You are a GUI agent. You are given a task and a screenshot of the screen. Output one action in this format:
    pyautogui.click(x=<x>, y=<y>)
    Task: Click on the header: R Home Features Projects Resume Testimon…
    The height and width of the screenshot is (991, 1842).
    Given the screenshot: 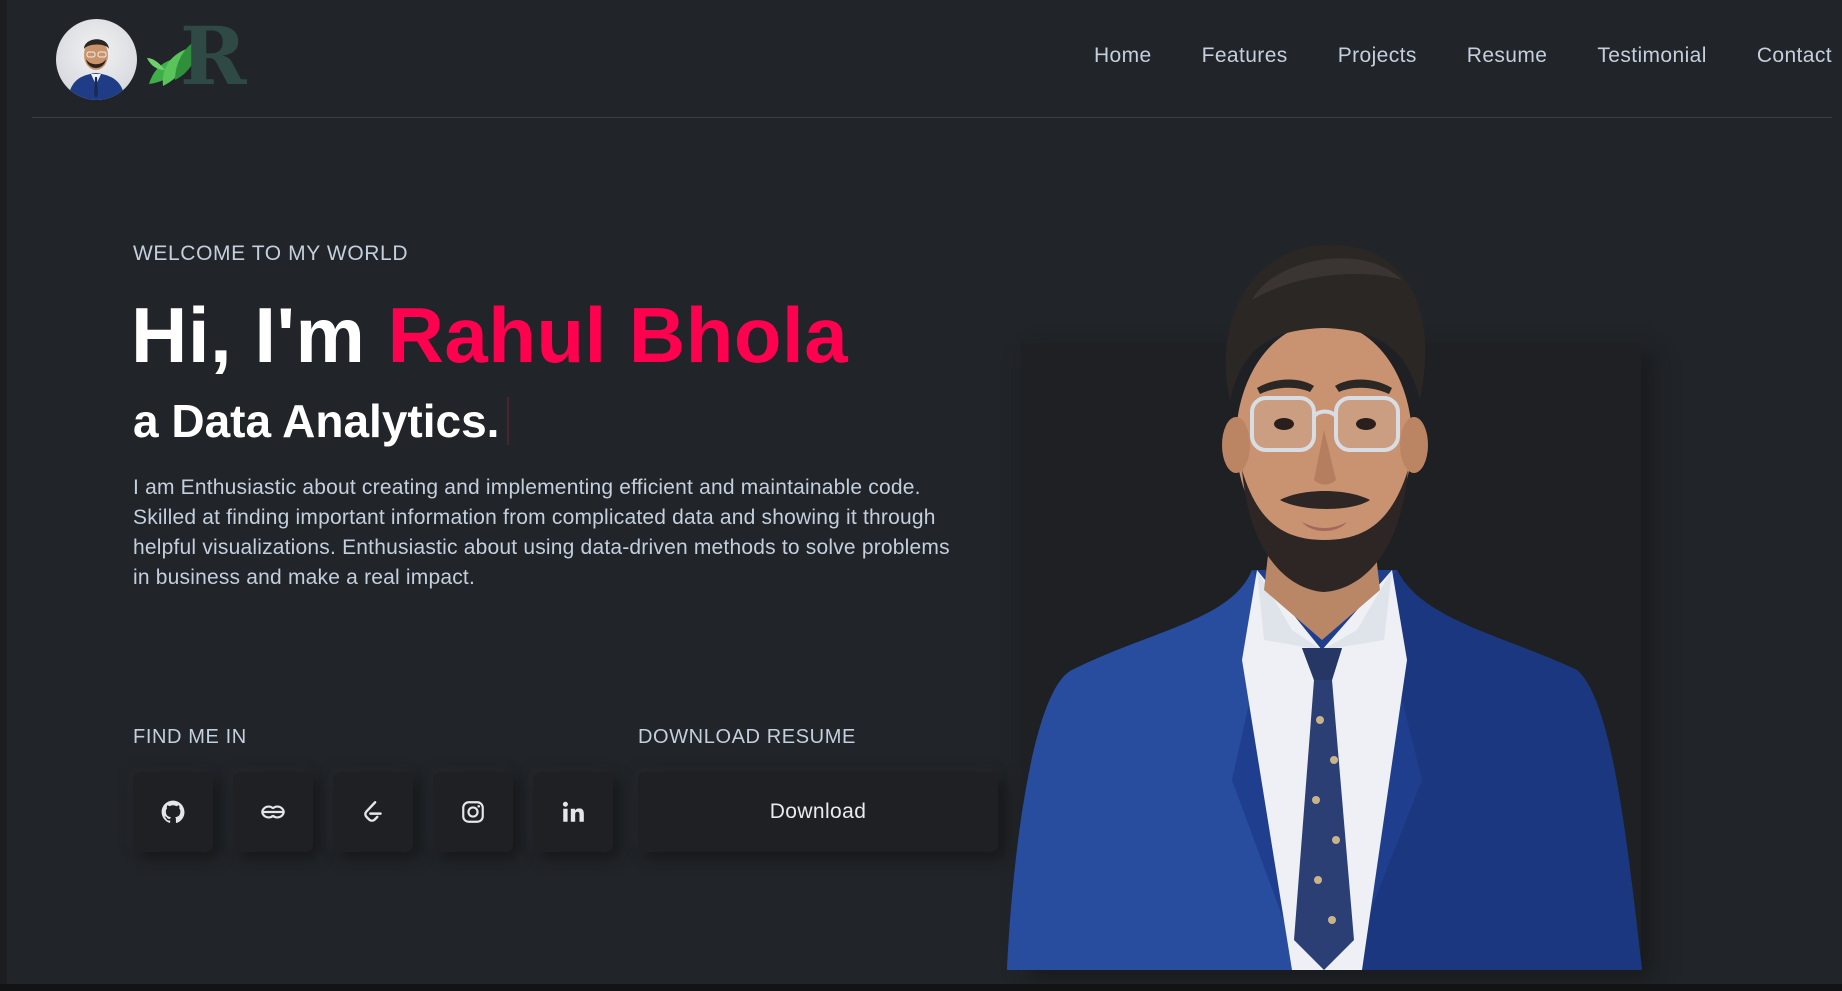 What is the action you would take?
    pyautogui.click(x=932, y=59)
    